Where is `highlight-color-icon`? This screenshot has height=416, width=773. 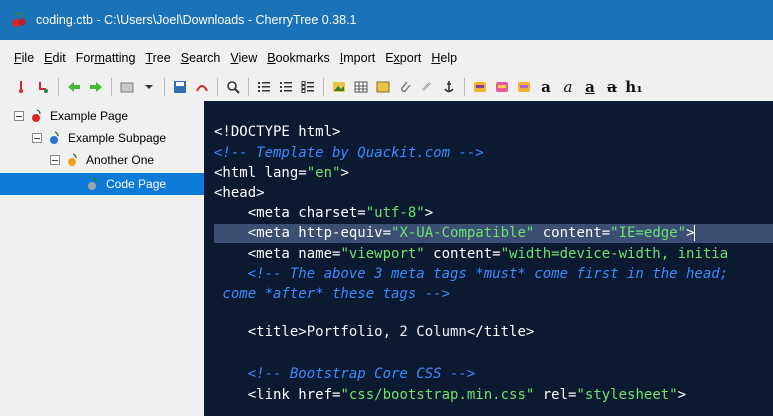 highlight-color-icon is located at coordinates (502, 87).